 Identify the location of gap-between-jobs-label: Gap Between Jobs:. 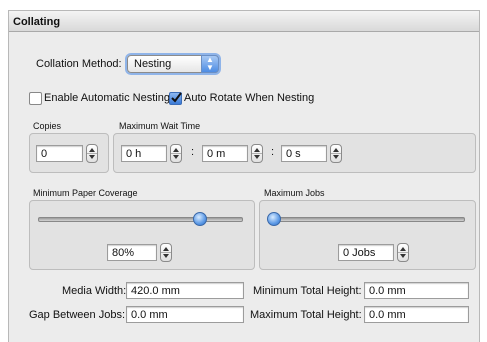
(77, 315).